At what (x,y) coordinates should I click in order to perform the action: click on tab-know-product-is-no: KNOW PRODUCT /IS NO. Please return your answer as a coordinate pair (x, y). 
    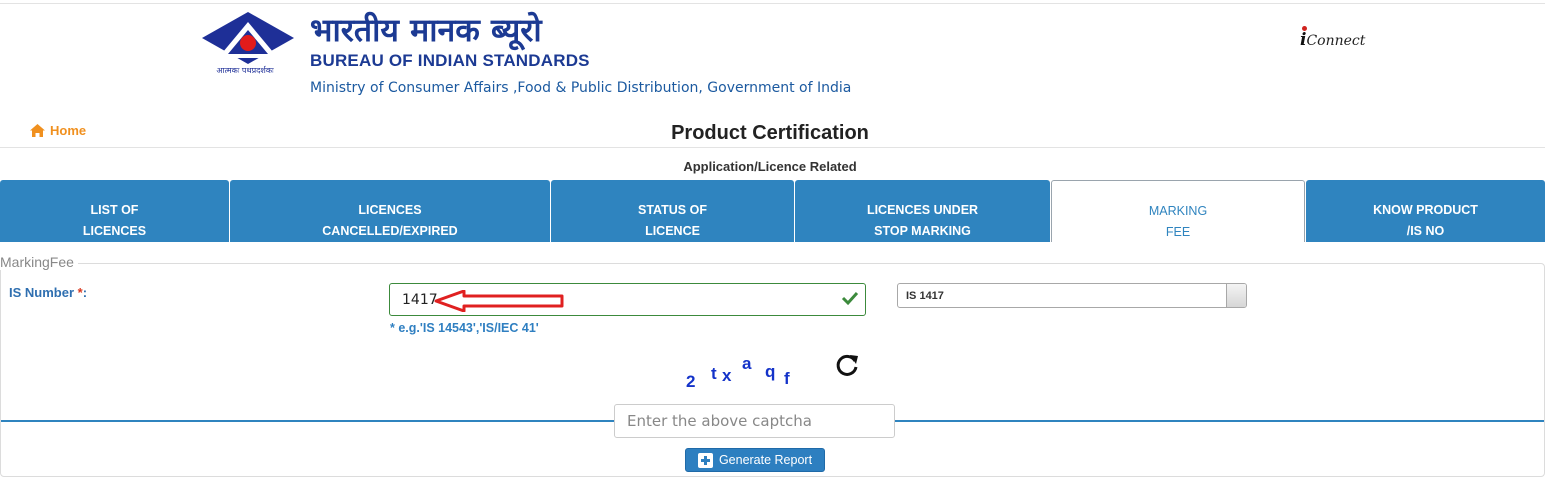
    Looking at the image, I should click on (1425, 211).